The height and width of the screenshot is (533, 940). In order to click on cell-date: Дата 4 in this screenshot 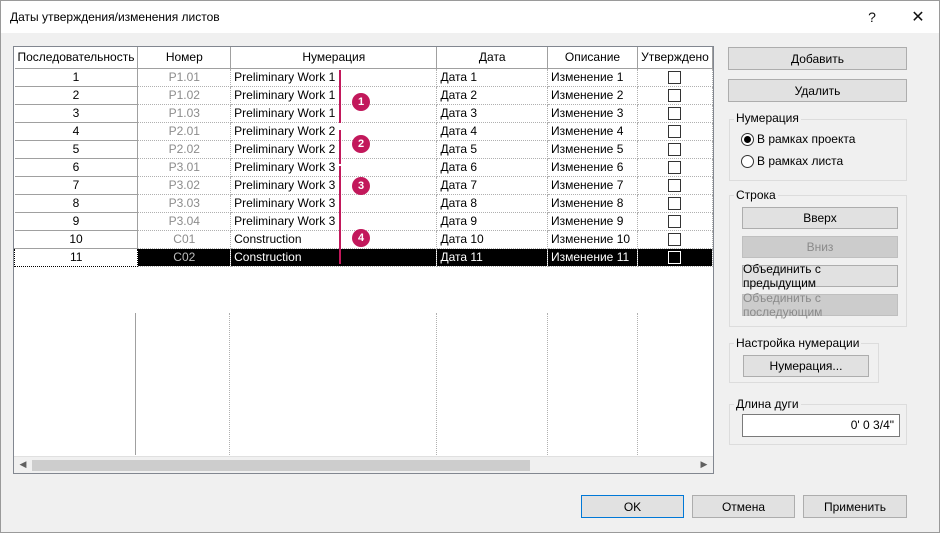, I will do `click(492, 131)`.